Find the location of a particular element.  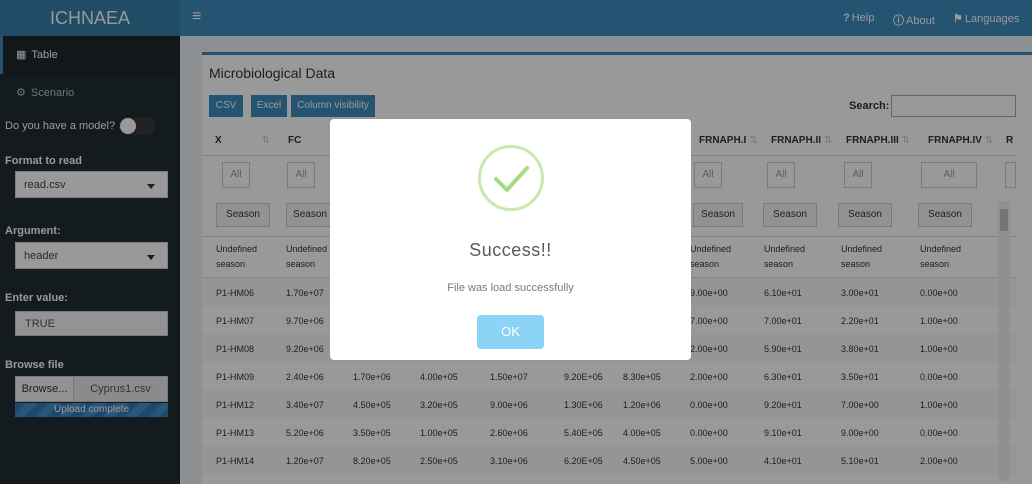

success-circle is located at coordinates (511, 178).